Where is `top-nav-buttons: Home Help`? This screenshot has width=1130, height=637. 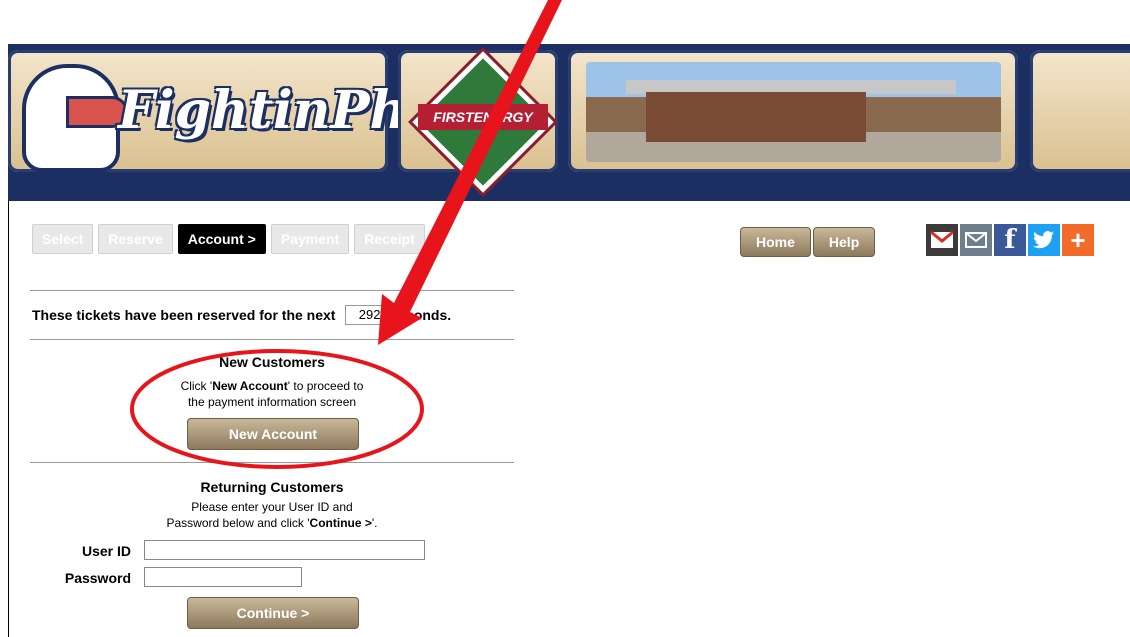 top-nav-buttons: Home Help is located at coordinates (808, 242).